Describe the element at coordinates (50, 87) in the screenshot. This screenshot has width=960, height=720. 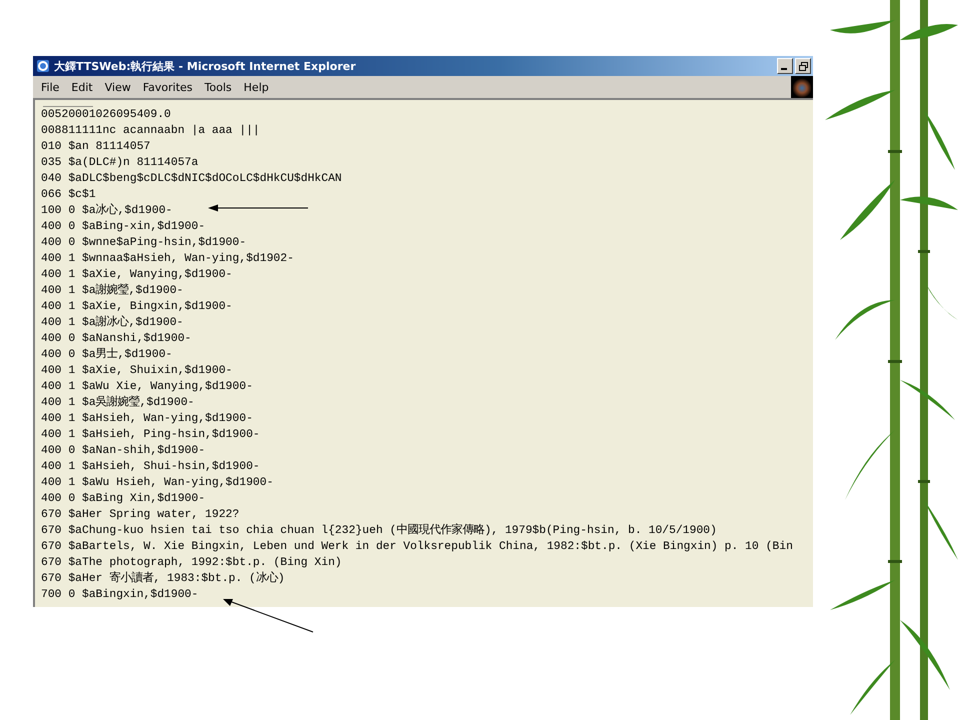
I see `menu-item: File` at that location.